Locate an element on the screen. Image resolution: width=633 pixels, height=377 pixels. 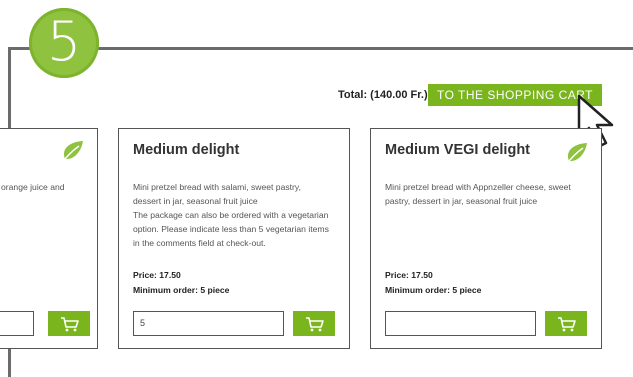
quantity-input: 5 is located at coordinates (208, 323).